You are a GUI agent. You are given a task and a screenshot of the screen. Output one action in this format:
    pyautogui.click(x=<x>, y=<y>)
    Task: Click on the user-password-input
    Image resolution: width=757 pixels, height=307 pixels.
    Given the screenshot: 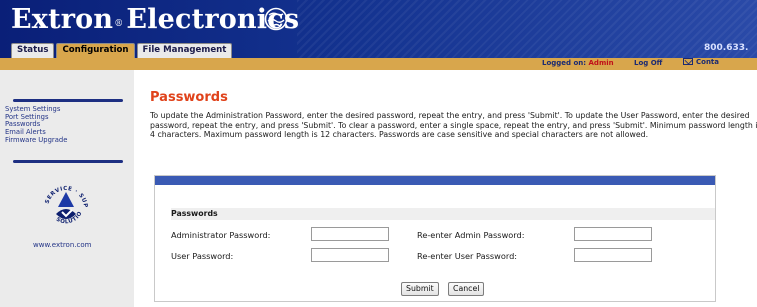 What is the action you would take?
    pyautogui.click(x=350, y=255)
    